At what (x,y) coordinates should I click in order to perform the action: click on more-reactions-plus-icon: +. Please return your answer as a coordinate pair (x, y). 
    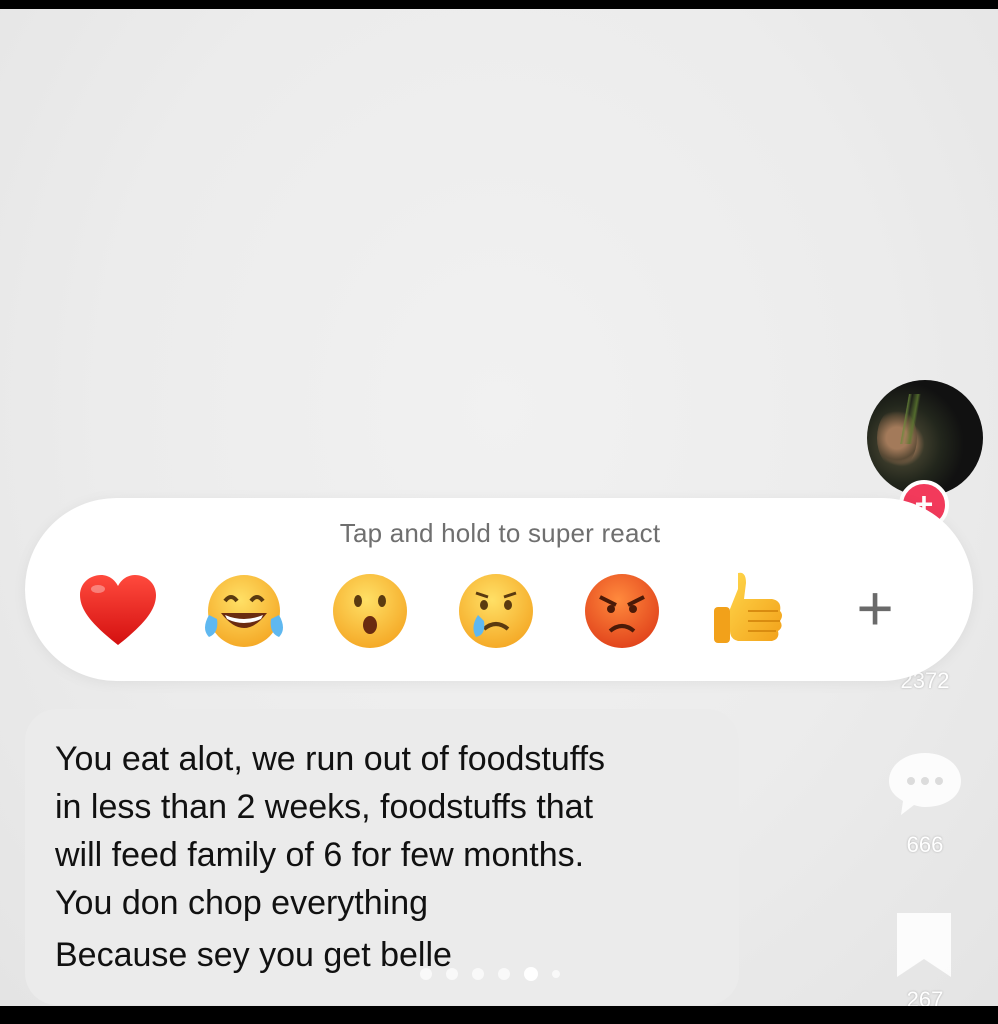
    Looking at the image, I should click on (875, 609).